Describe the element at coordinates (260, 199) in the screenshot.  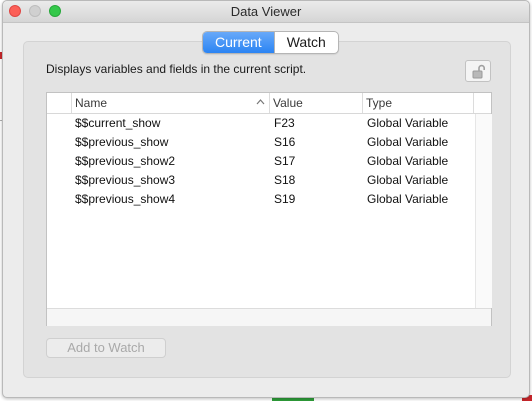
I see `table-row: $$previous_show4 S19 Global Variable` at that location.